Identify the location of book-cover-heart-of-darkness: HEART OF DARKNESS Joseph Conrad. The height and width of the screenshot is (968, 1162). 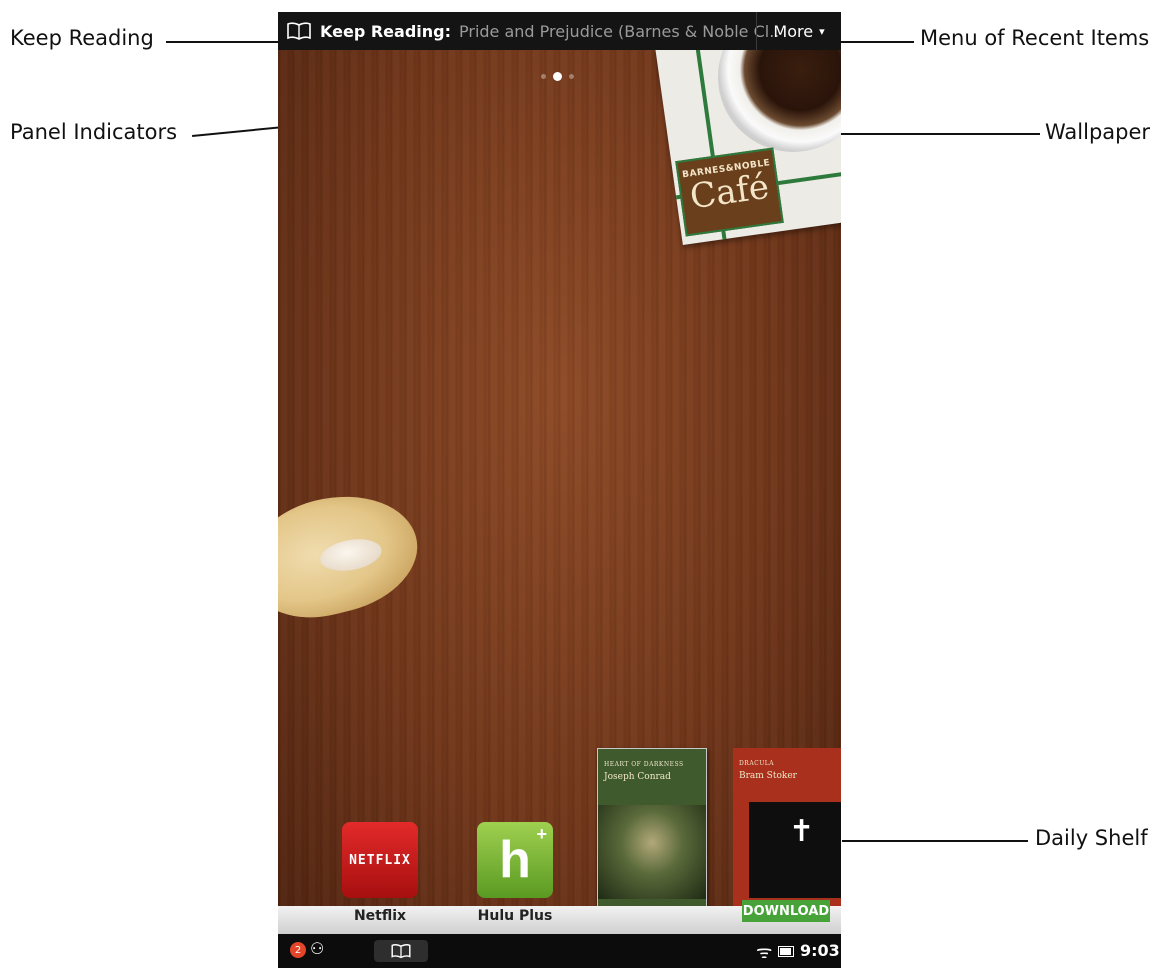
(652, 830).